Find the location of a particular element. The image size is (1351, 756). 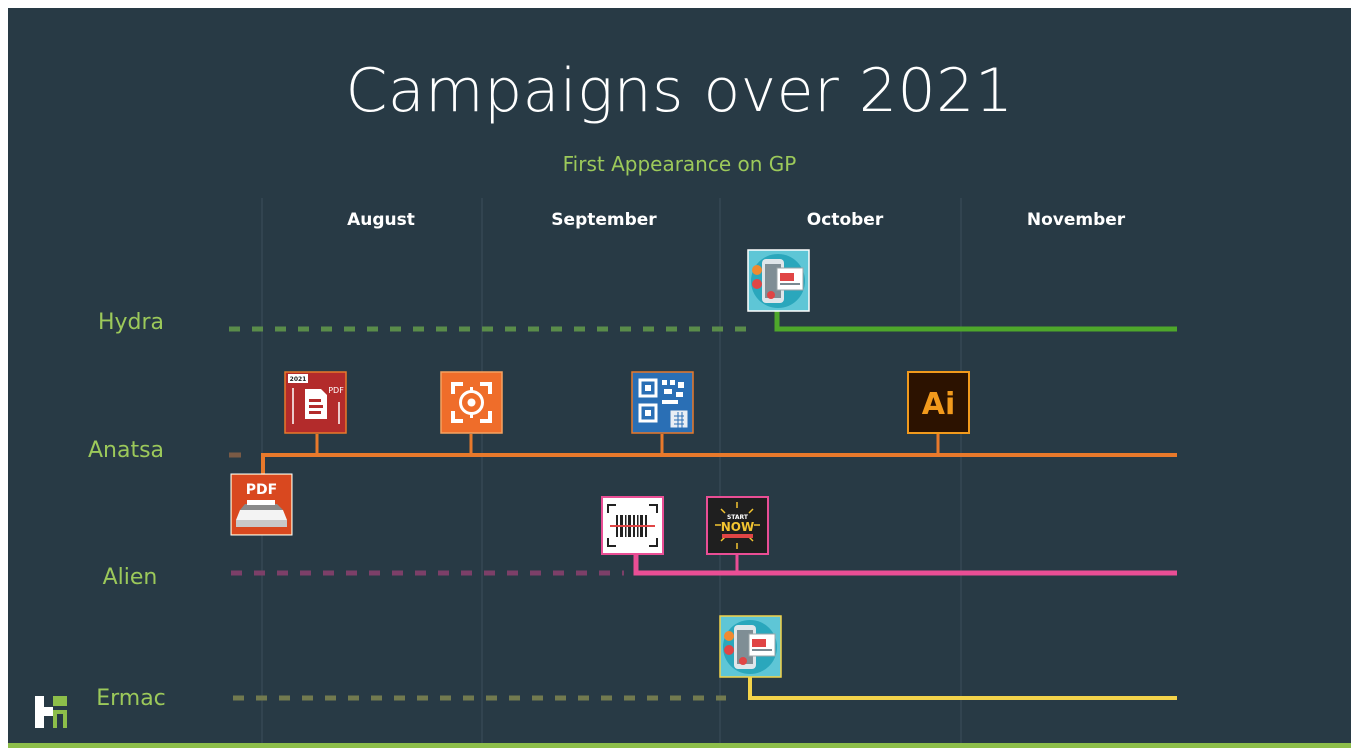

svg-text: 2021 is located at coordinates (298, 379).